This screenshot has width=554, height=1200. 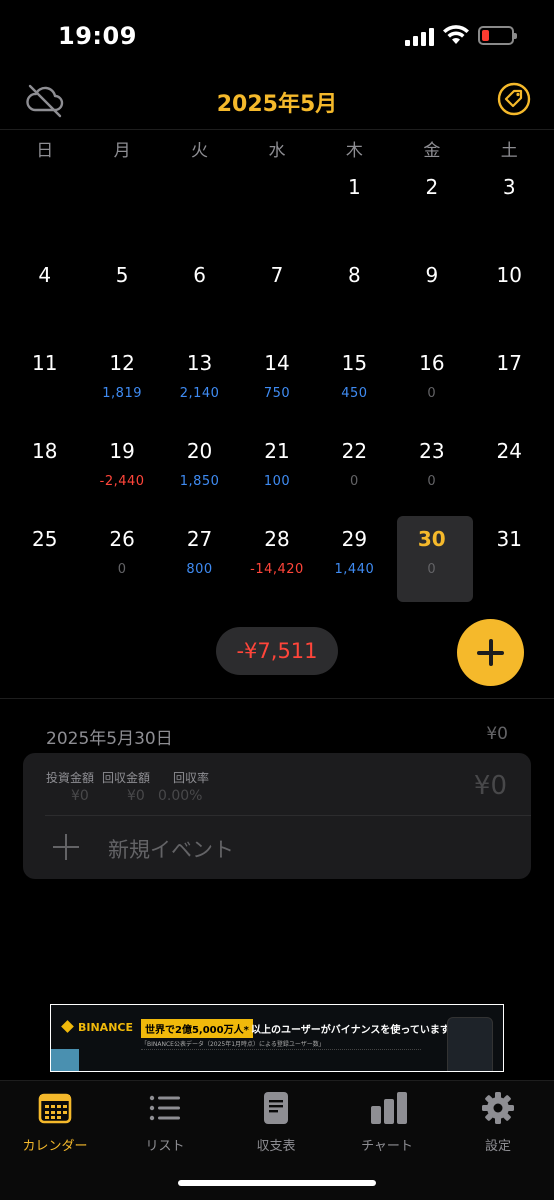 What do you see at coordinates (277, 363) in the screenshot?
I see `day-number: 14` at bounding box center [277, 363].